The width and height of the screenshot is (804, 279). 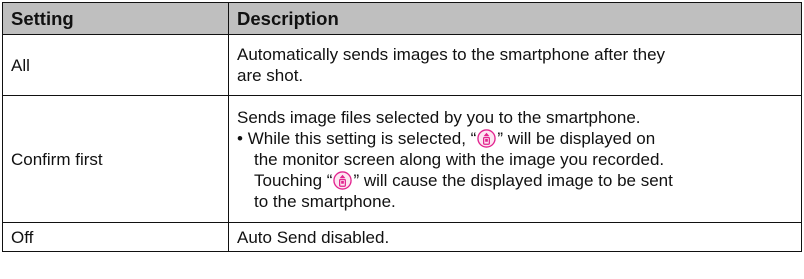 I want to click on header-setting: Setting, so click(x=115, y=18).